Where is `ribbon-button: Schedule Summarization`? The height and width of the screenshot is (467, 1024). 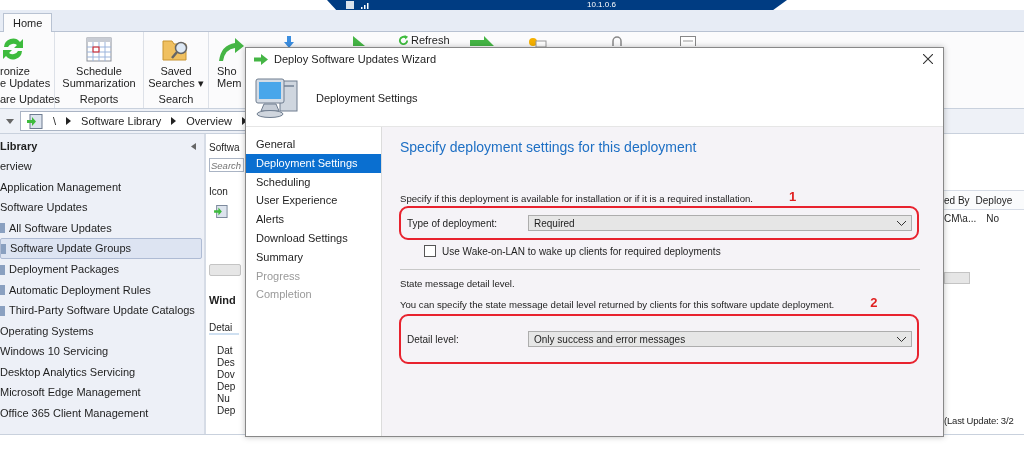
ribbon-button: Schedule Summarization is located at coordinates (99, 61).